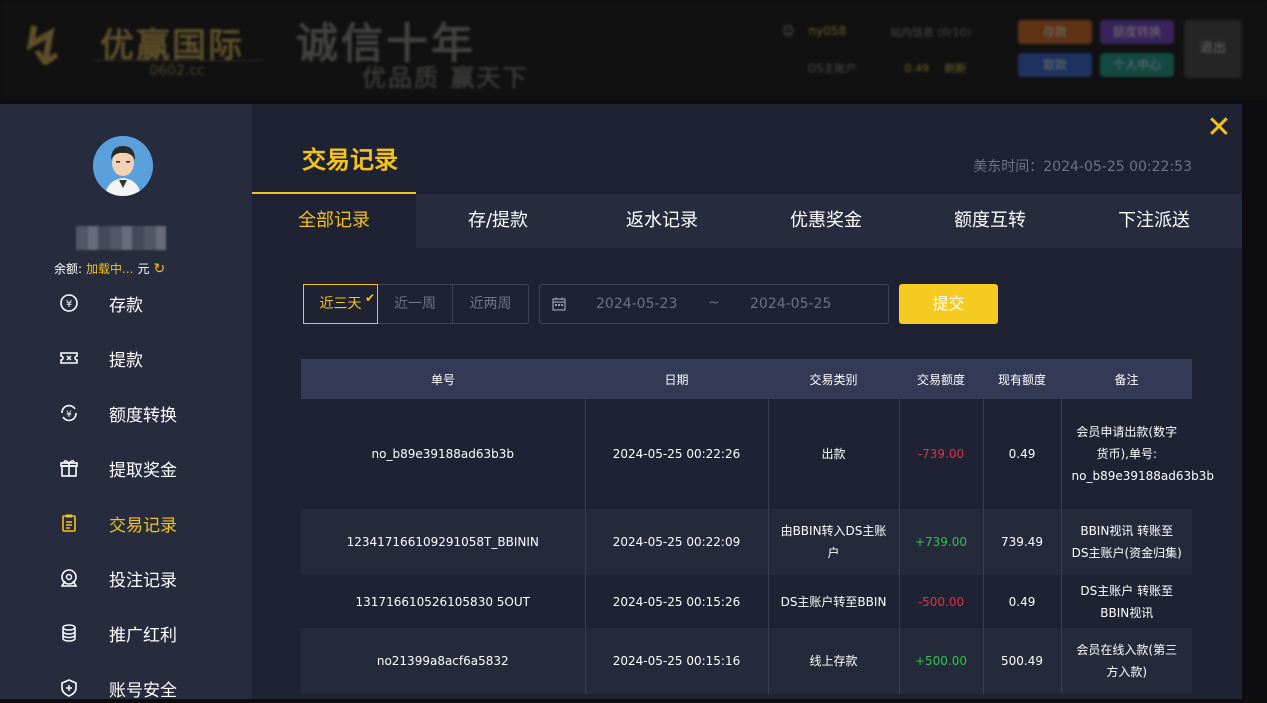  What do you see at coordinates (148, 358) in the screenshot?
I see `sidebar-item-withdraw: 提款` at bounding box center [148, 358].